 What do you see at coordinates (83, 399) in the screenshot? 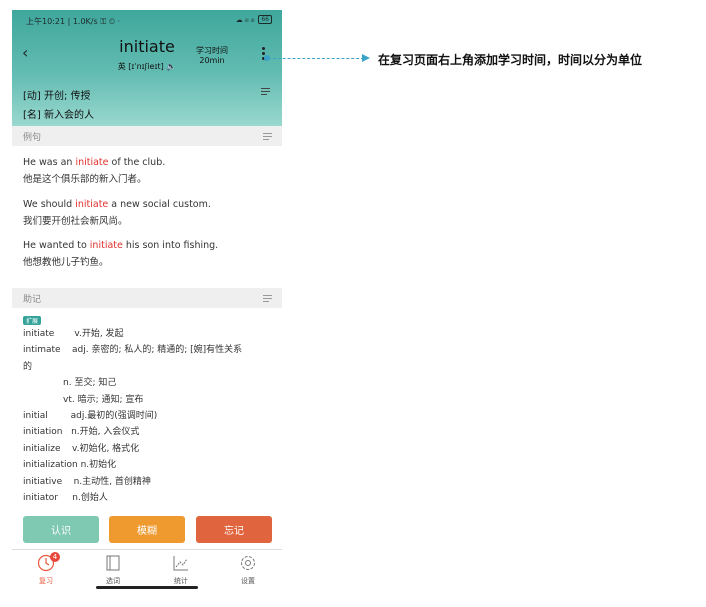
I see `memo-line: vt. 暗示; 通知; 宣布` at bounding box center [83, 399].